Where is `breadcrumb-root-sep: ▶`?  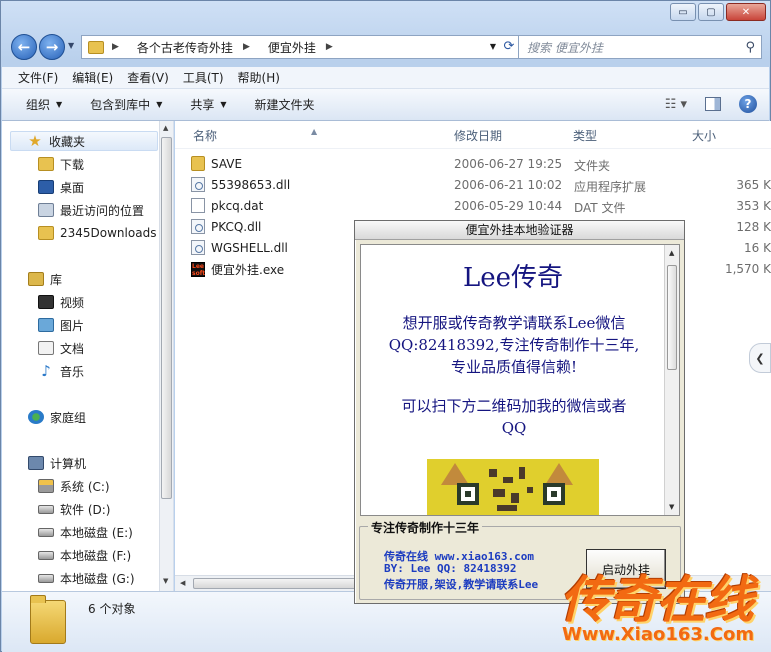
breadcrumb-root-sep: ▶ is located at coordinates (119, 47).